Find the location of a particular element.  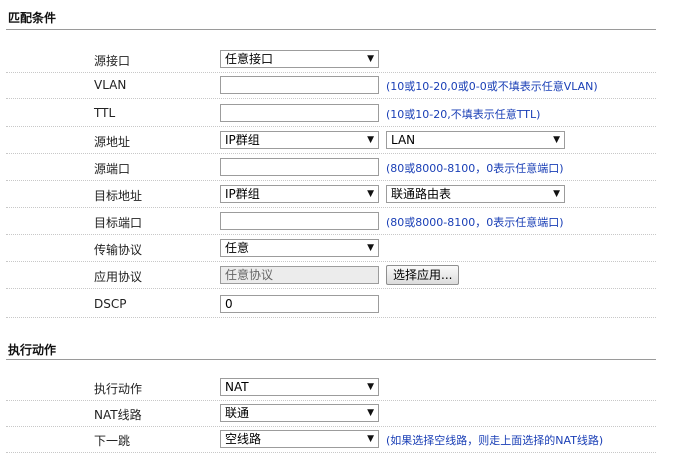

action-label: 执行动作 is located at coordinates (118, 389).